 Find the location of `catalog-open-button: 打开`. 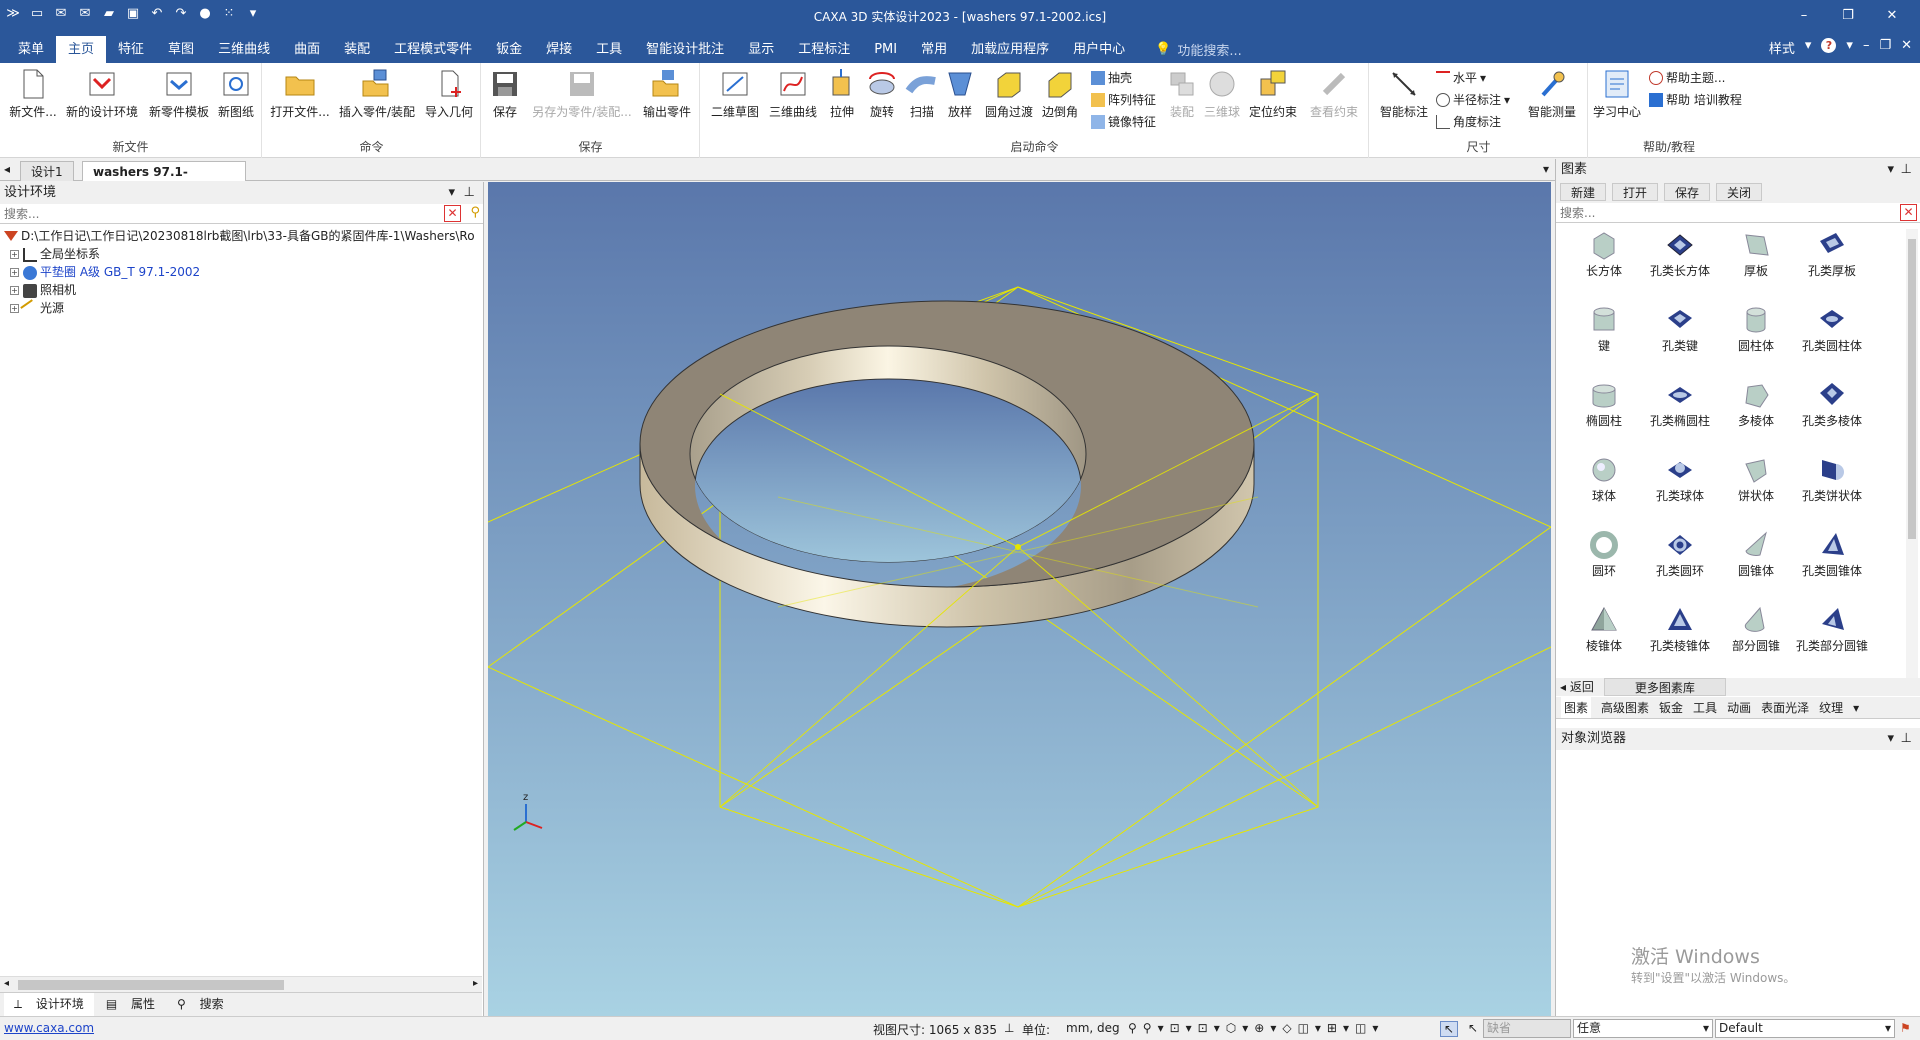

catalog-open-button: 打开 is located at coordinates (1635, 192).